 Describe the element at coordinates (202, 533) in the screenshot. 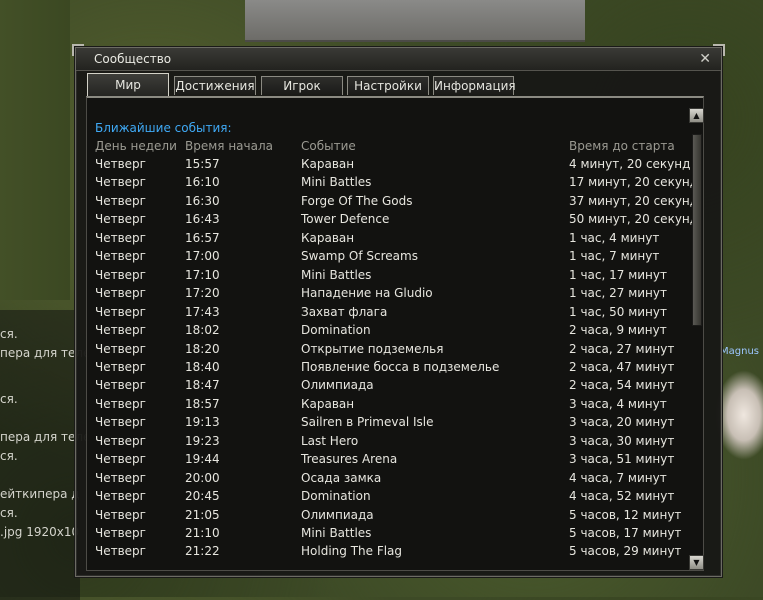

I see `event-start-time: 21:10` at that location.